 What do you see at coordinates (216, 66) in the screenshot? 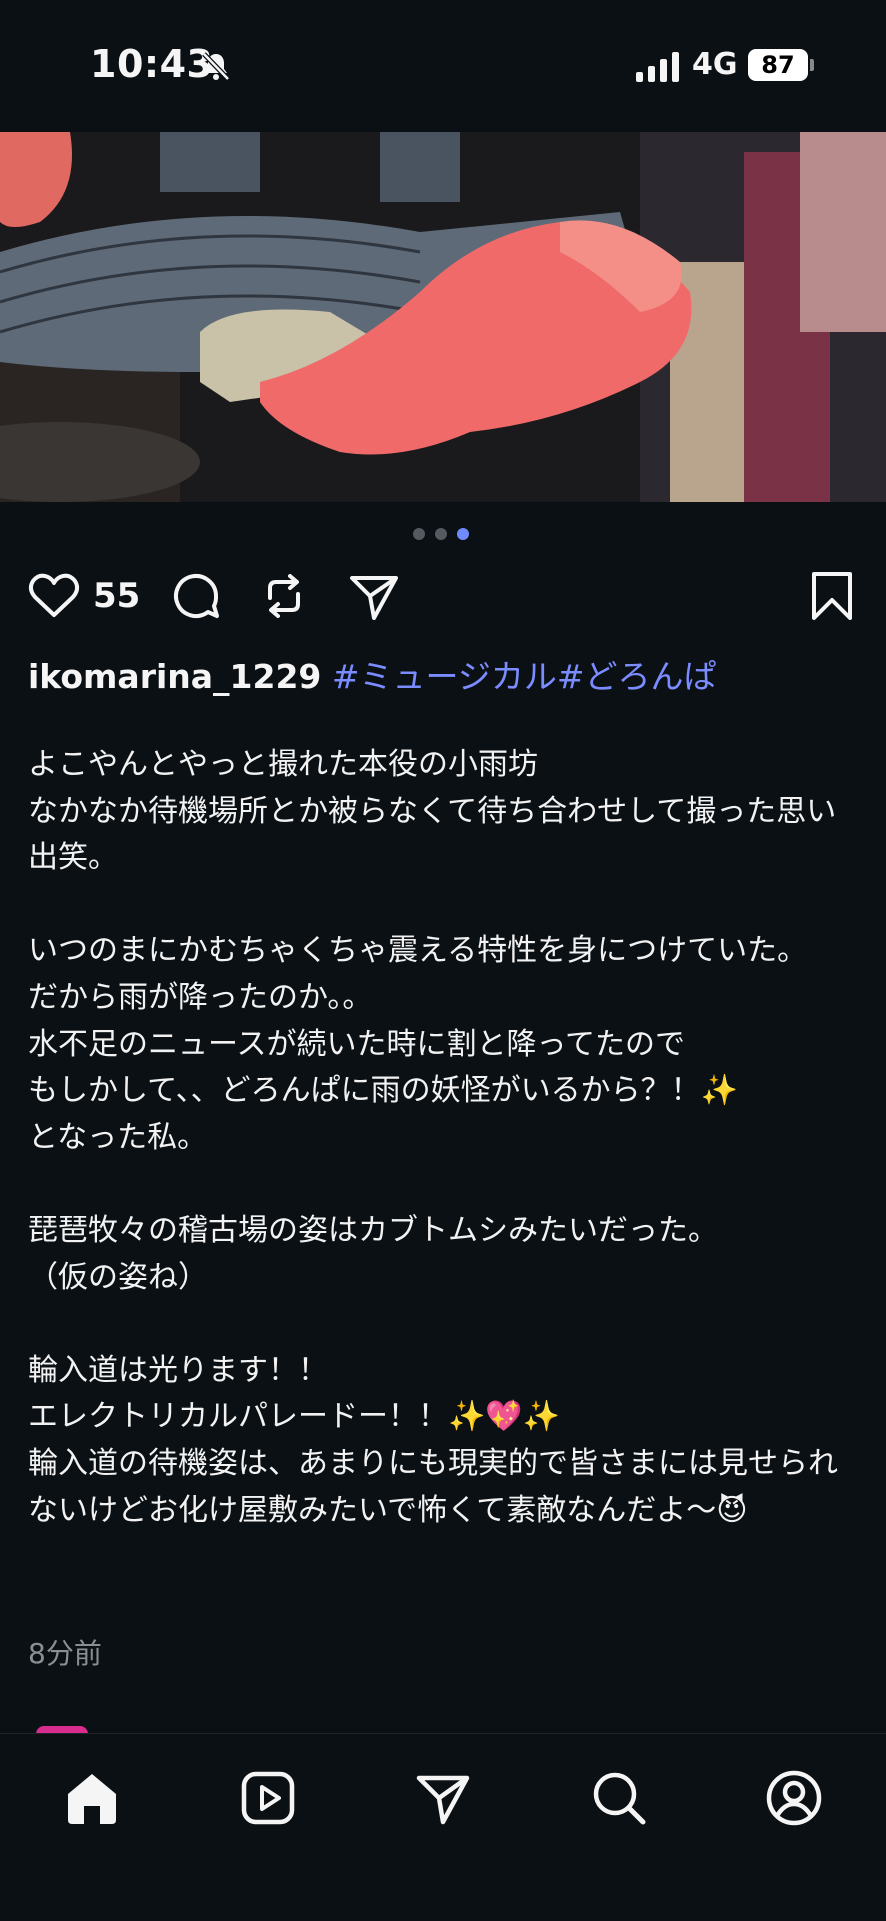
I see `bell-muted-icon` at bounding box center [216, 66].